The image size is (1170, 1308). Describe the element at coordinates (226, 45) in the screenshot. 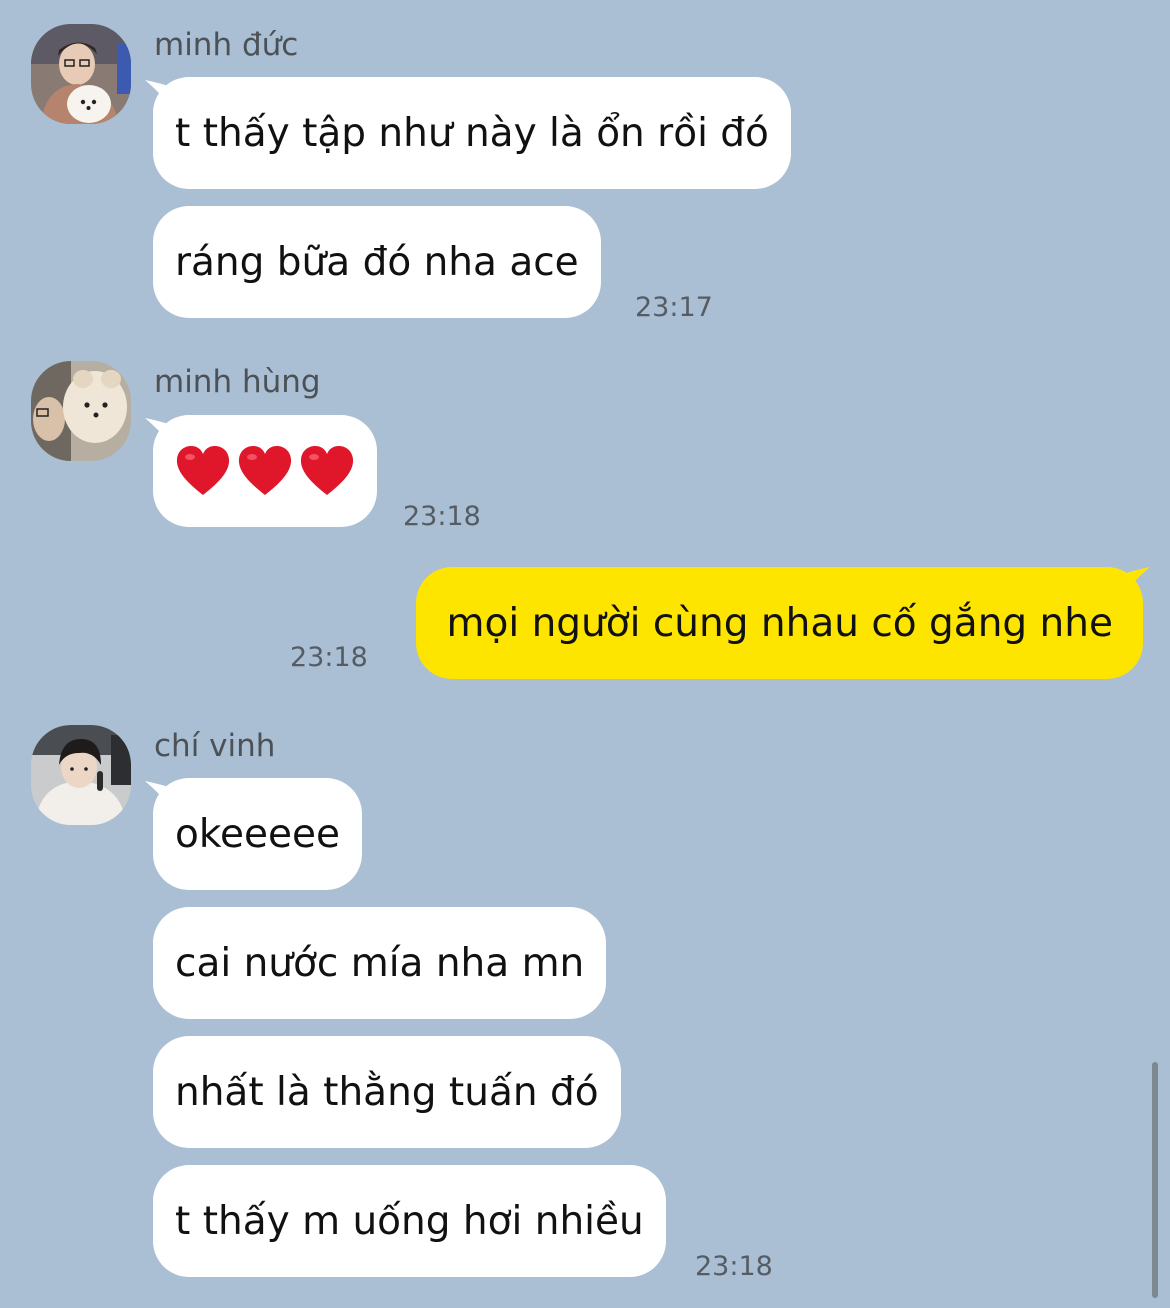

I see `sender-name: minh đức` at that location.